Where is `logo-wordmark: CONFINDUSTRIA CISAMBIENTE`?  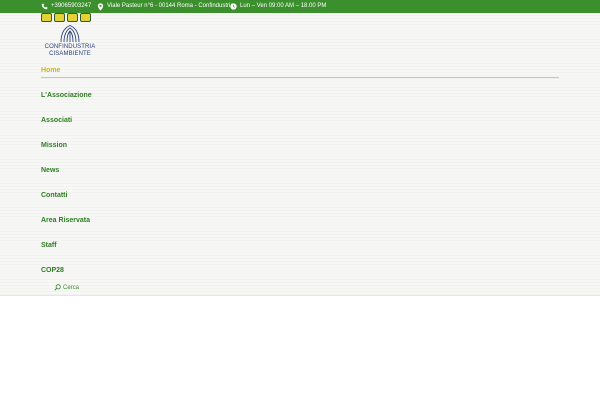
logo-wordmark: CONFINDUSTRIA CISAMBIENTE is located at coordinates (70, 51).